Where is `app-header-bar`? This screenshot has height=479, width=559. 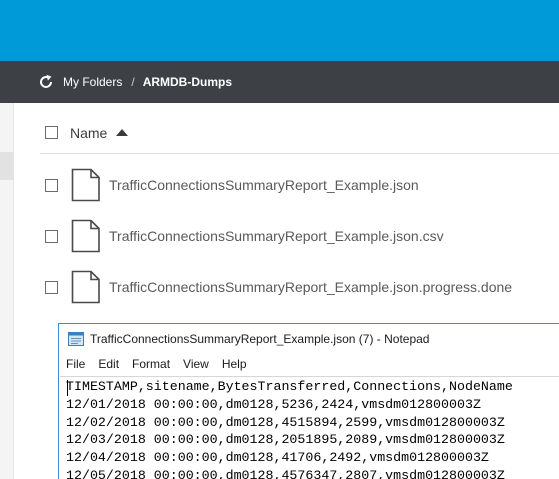 app-header-bar is located at coordinates (279, 30).